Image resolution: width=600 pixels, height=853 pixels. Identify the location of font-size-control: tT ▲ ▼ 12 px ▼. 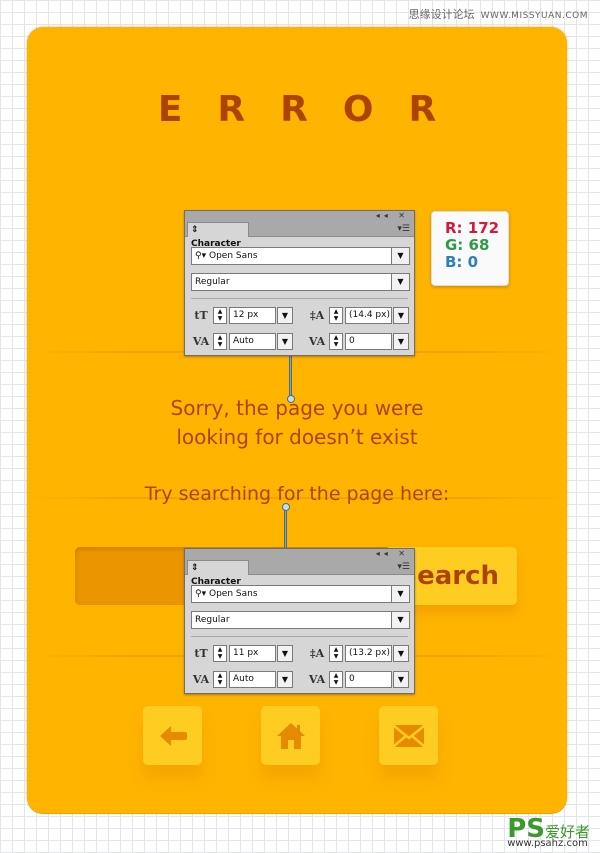
(243, 315).